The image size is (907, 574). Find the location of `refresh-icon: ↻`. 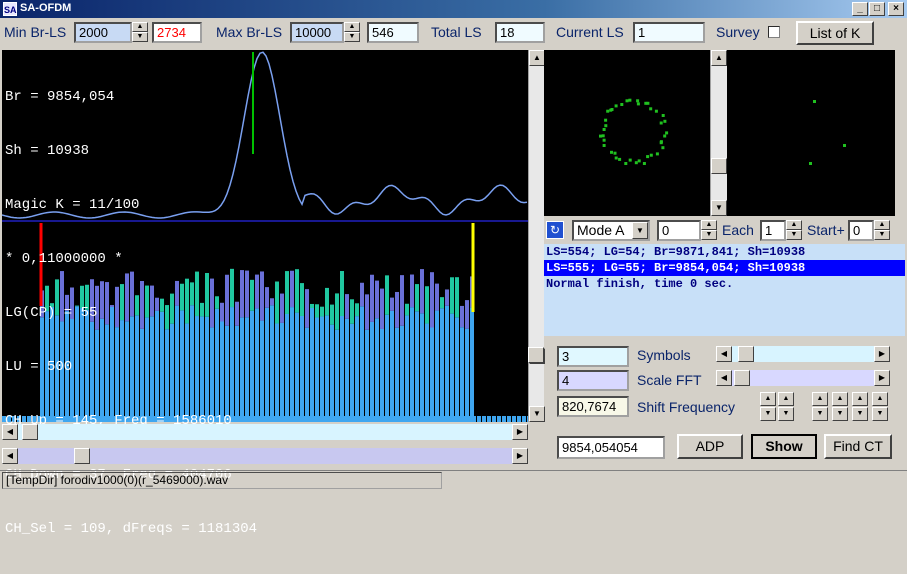

refresh-icon: ↻ is located at coordinates (555, 230).